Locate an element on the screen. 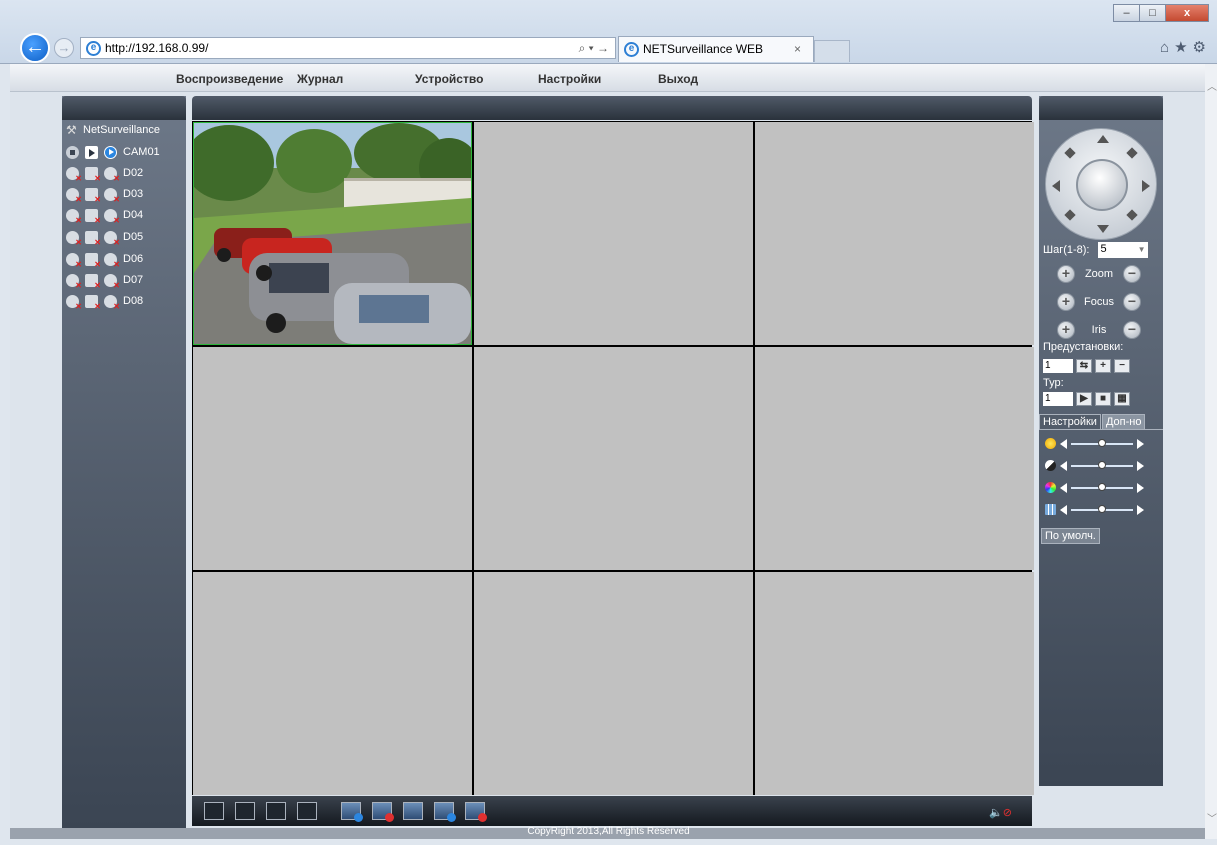 This screenshot has height=845, width=1217. contrast-slider is located at coordinates (1102, 465).